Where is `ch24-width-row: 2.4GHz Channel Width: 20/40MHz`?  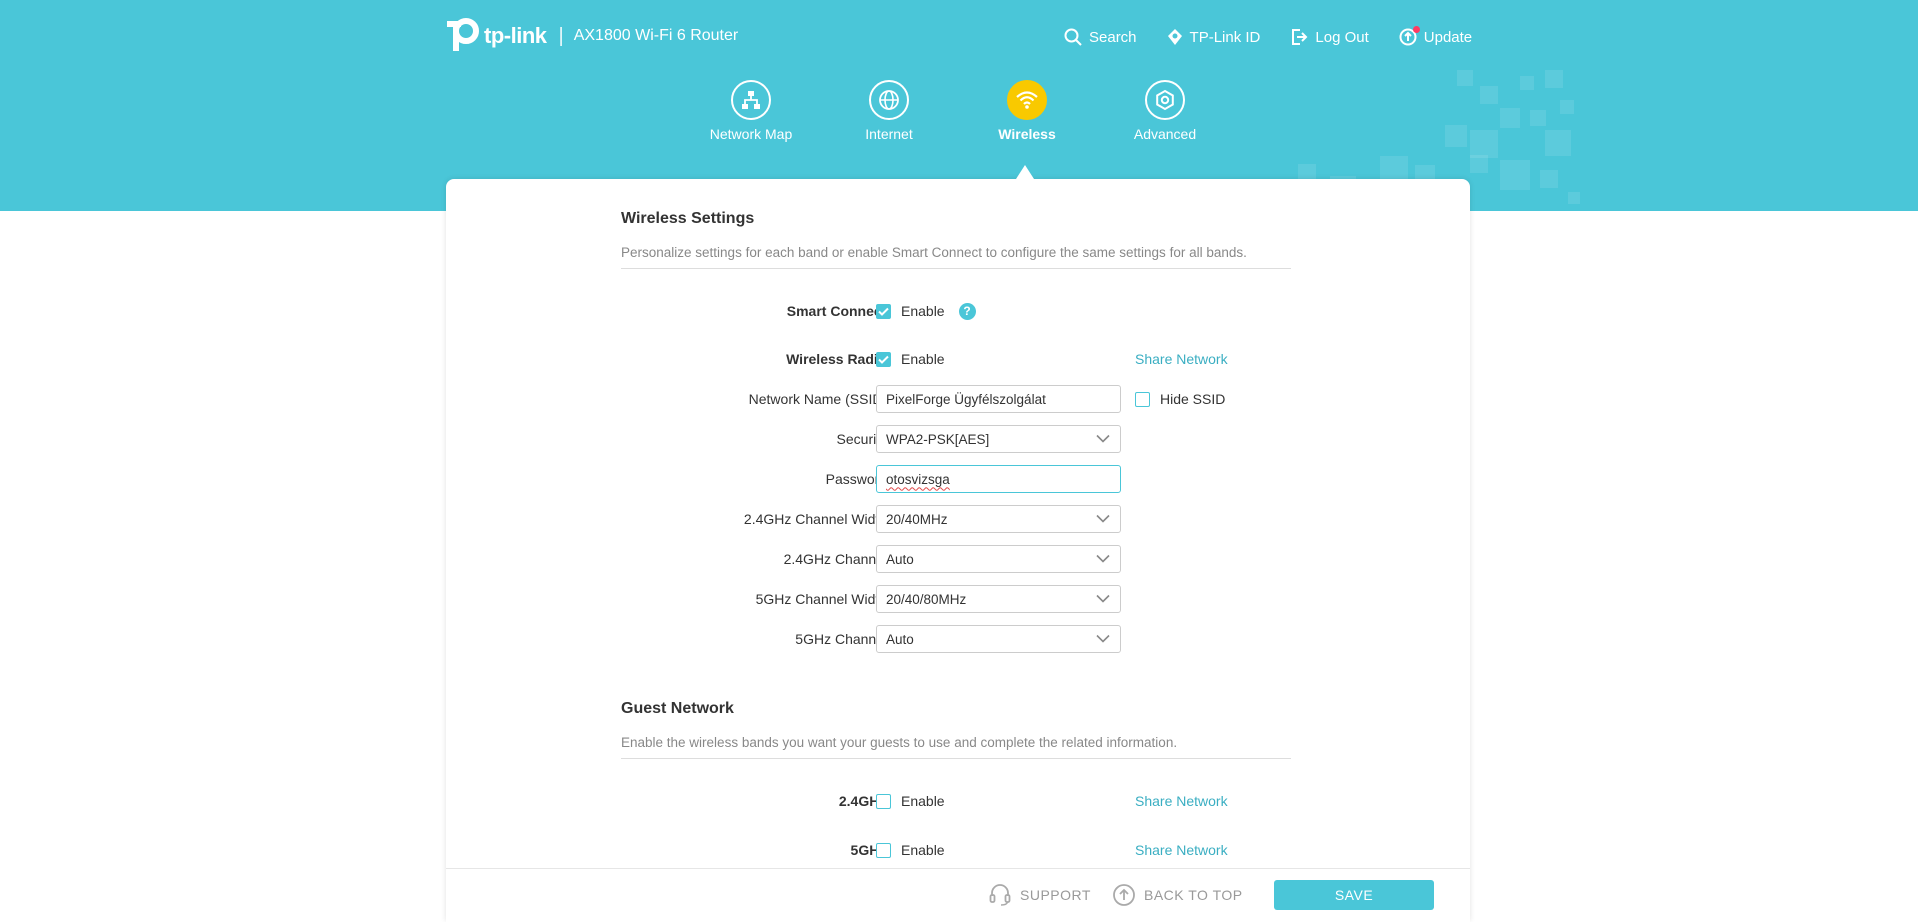 ch24-width-row: 2.4GHz Channel Width: 20/40MHz is located at coordinates (958, 519).